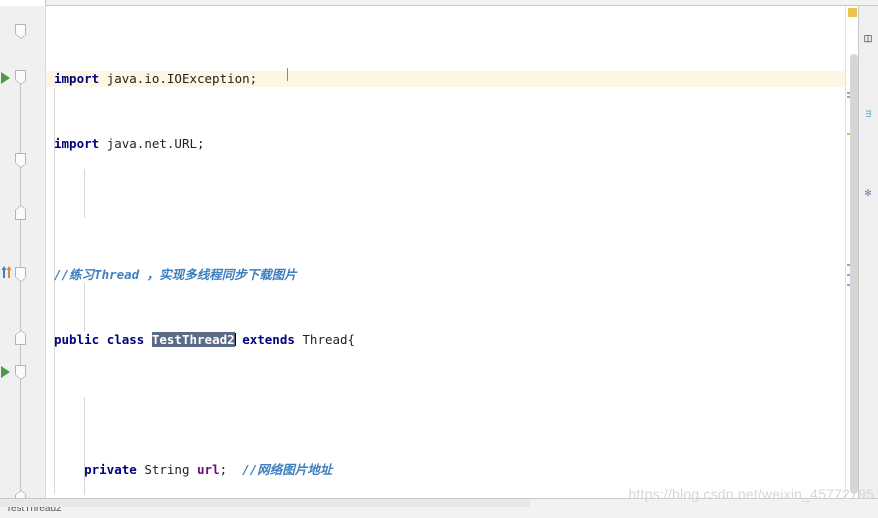 This screenshot has width=878, height=518. Describe the element at coordinates (21, 372) in the screenshot. I see `fold-marker-main-method` at that location.